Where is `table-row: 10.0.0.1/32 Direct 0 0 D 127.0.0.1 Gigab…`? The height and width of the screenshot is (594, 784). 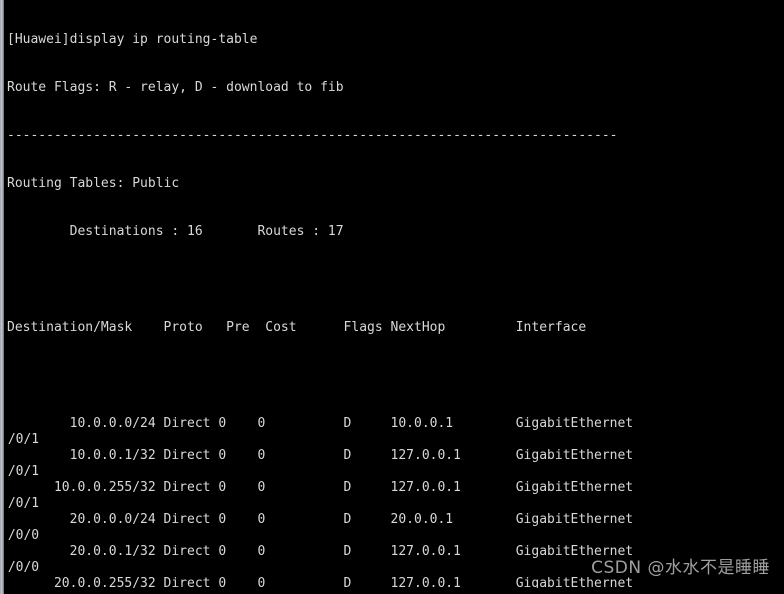 table-row: 10.0.0.1/32 Direct 0 0 D 127.0.0.1 Gigab… is located at coordinates (320, 455).